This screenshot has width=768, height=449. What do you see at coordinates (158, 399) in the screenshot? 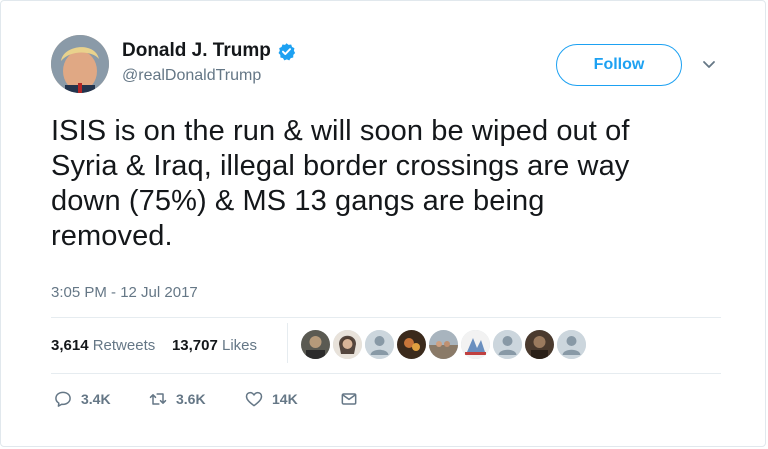
I see `retweet-icon` at bounding box center [158, 399].